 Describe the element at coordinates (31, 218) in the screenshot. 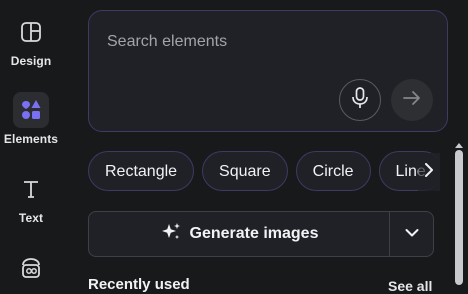

I see `rail-label-text: Text` at that location.